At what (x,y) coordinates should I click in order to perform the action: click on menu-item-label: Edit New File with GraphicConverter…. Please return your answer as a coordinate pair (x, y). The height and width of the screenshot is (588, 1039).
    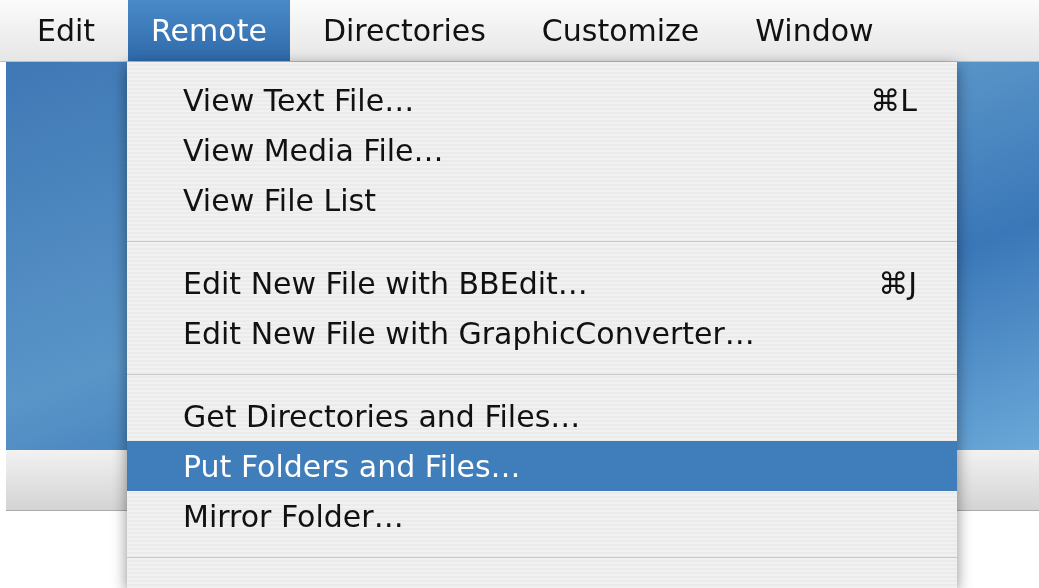
    Looking at the image, I should click on (469, 333).